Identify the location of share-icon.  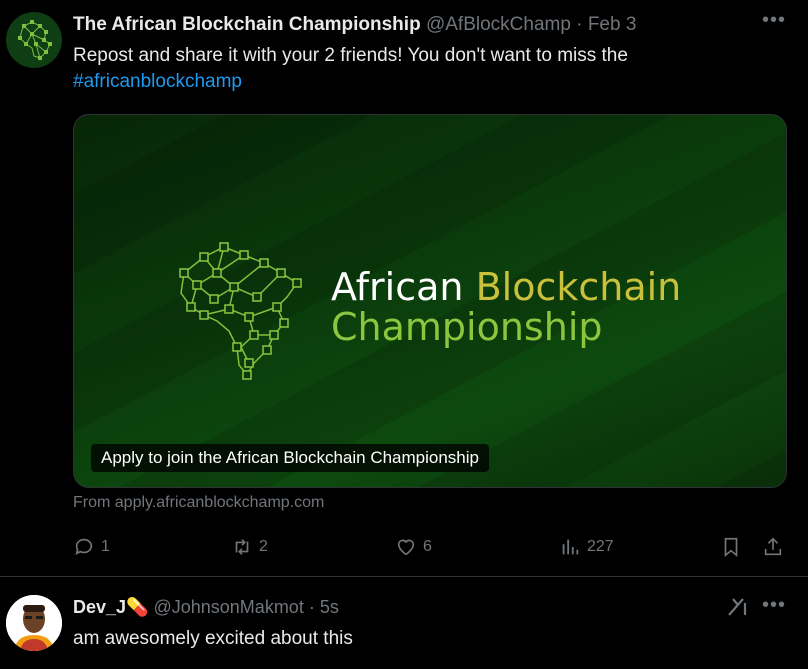
(773, 546).